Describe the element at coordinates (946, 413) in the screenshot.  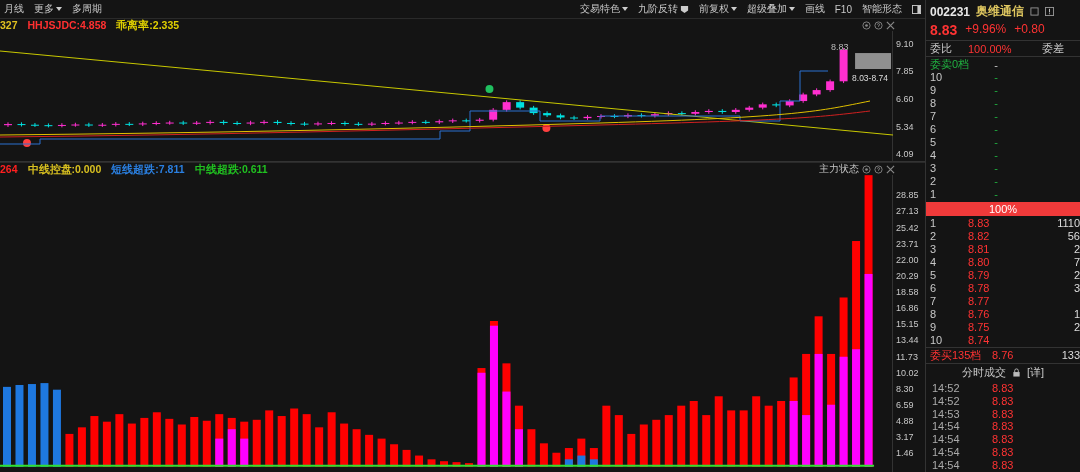
I see `trade-time: 14:53` at that location.